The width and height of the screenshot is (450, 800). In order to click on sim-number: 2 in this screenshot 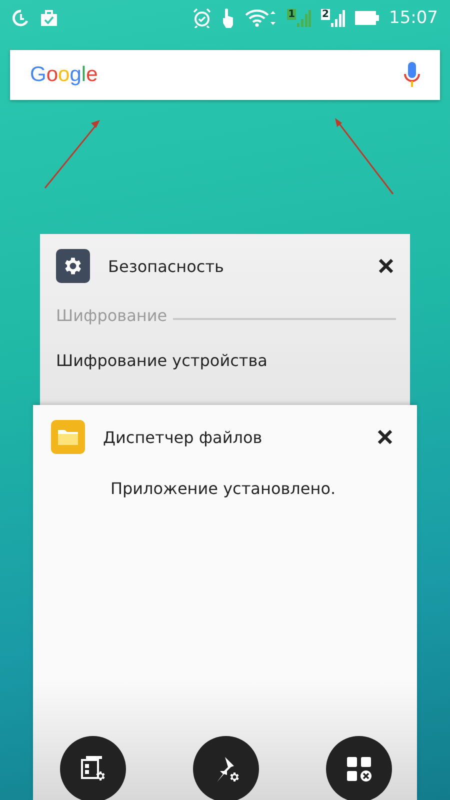, I will do `click(325, 14)`.